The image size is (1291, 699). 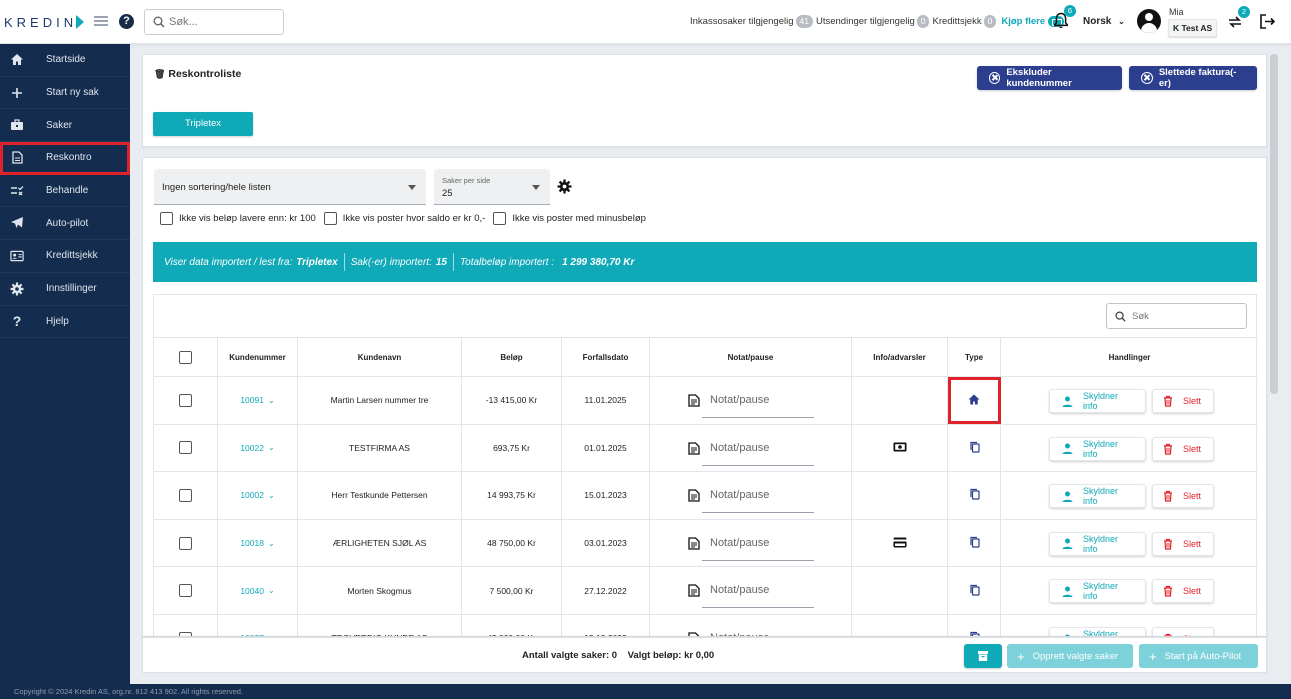 I want to click on customer-number-cell: 10091 ⌄, so click(x=258, y=400).